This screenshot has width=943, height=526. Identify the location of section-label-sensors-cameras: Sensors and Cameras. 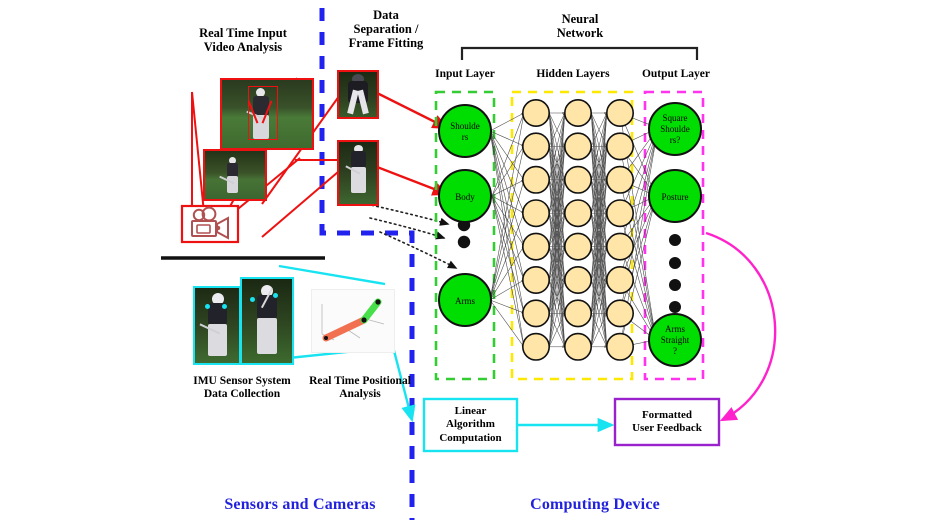
(300, 504).